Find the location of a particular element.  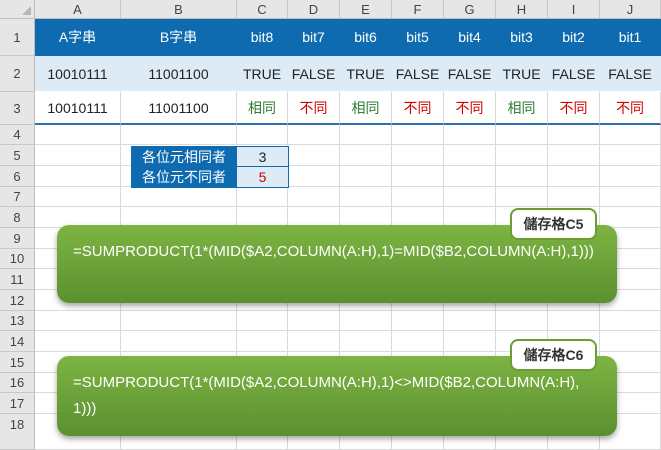

cell-c2: TRUE is located at coordinates (262, 74).